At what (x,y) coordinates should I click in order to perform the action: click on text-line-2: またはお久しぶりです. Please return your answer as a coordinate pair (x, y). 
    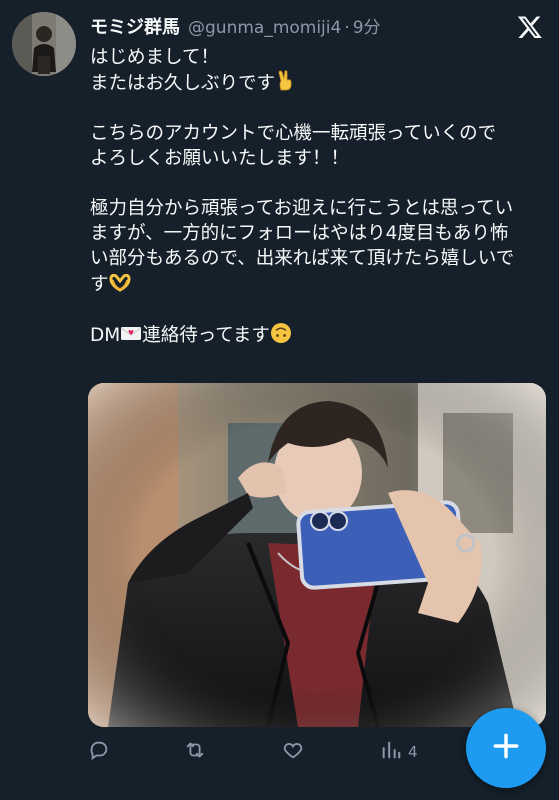
    Looking at the image, I should click on (320, 83).